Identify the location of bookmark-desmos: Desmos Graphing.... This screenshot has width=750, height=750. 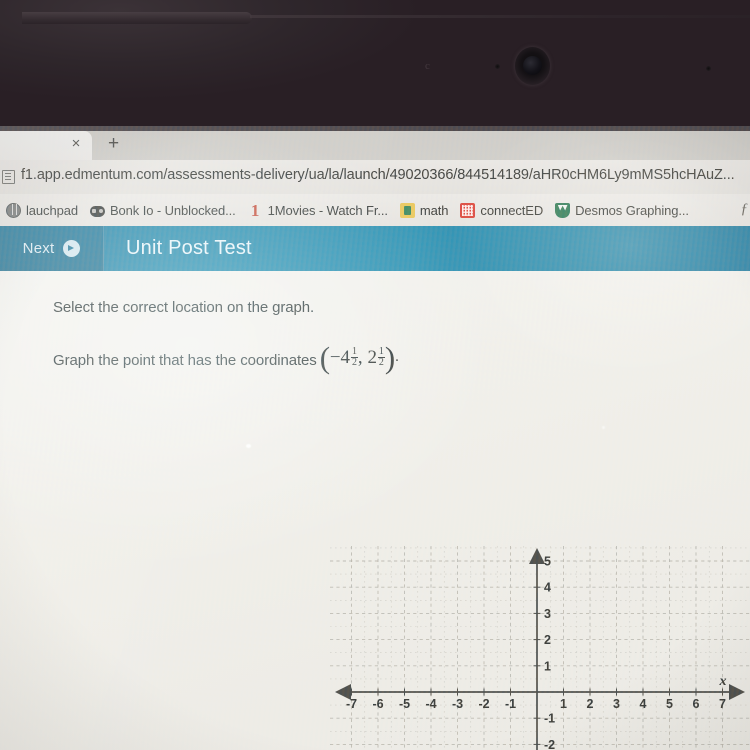
(622, 210).